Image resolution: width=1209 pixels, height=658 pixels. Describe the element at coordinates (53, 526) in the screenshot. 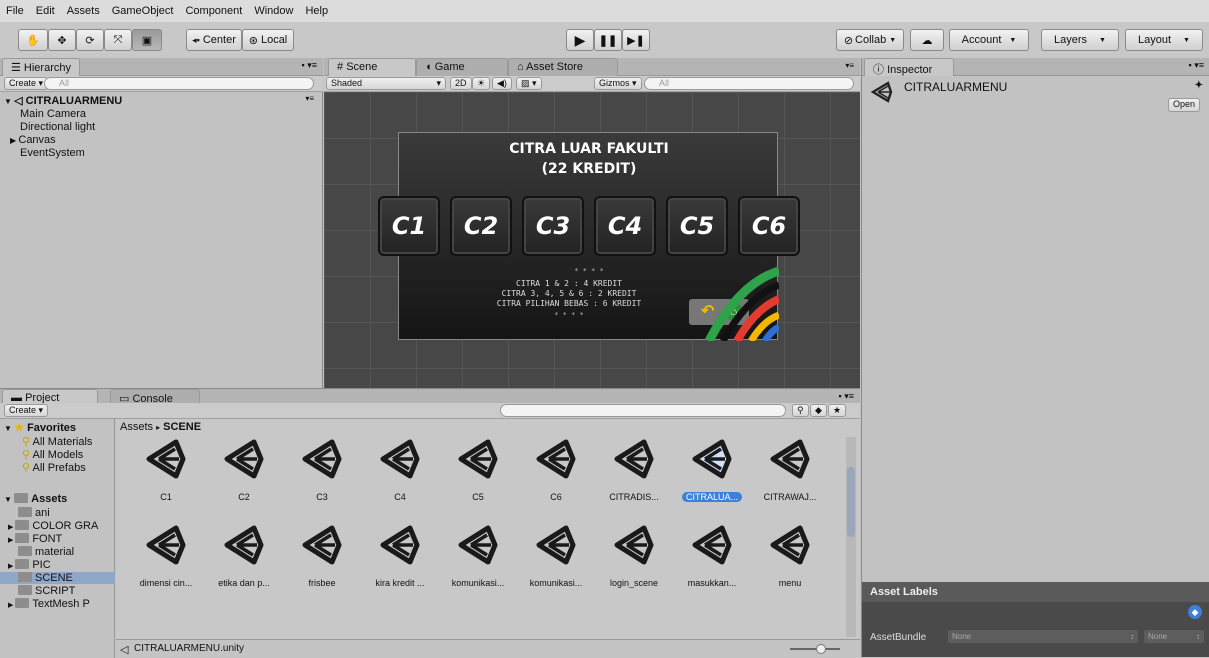

I see `folder-color-gra: ▶ COLOR GRA` at that location.